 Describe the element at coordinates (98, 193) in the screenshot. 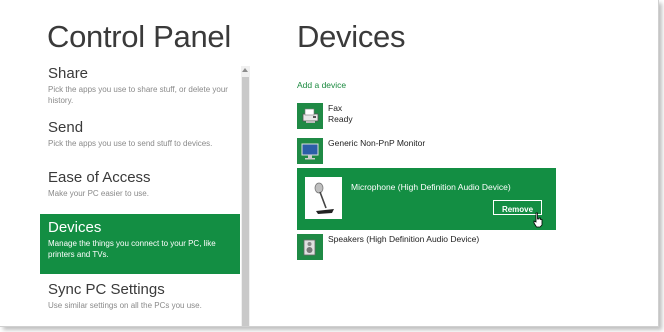

I see `setting-description: Make your PC easier to use.` at that location.